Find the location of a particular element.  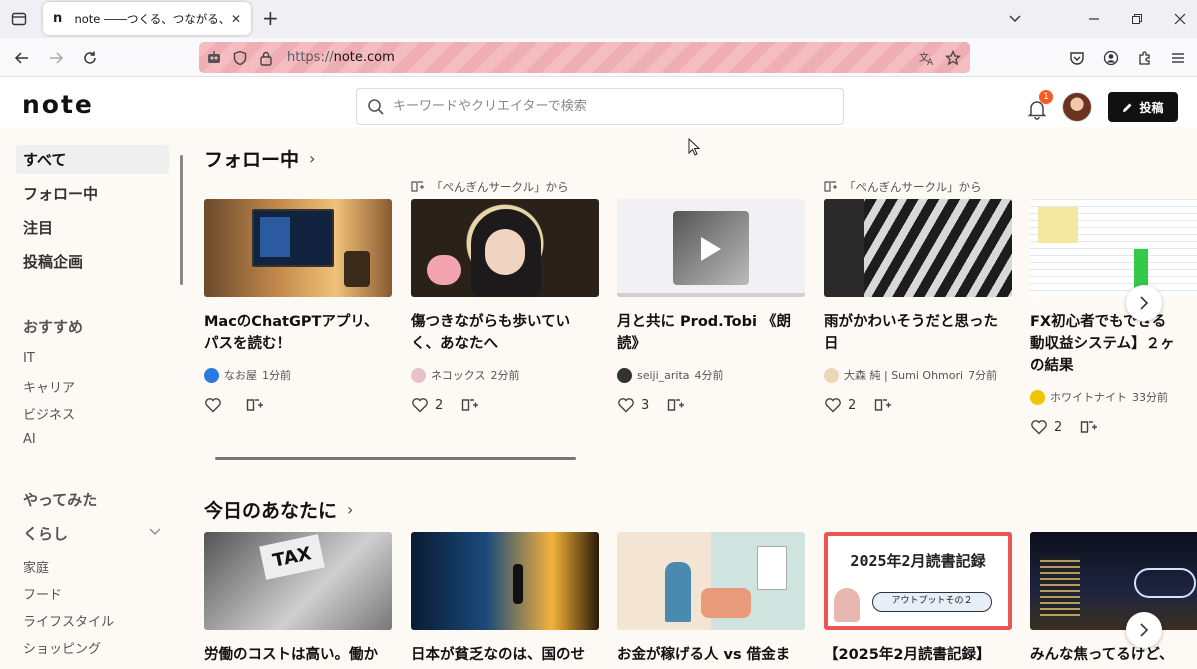

thumbnail-image: 2025年2月読書記録 アウトプットその２ is located at coordinates (918, 581).